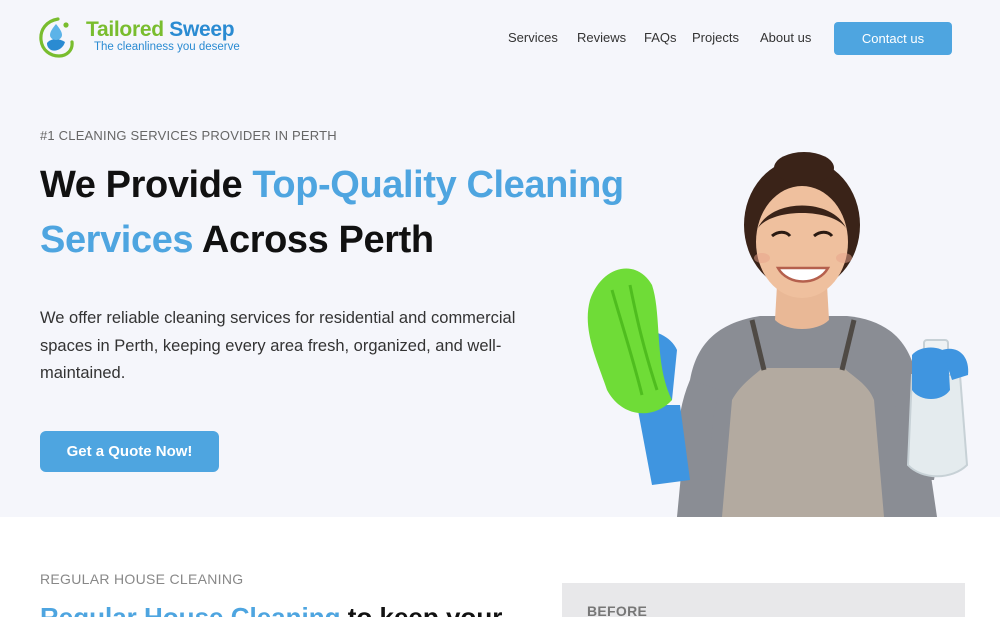 This screenshot has height=617, width=1000. Describe the element at coordinates (785, 37) in the screenshot. I see `nav-link-about-us: About us` at that location.